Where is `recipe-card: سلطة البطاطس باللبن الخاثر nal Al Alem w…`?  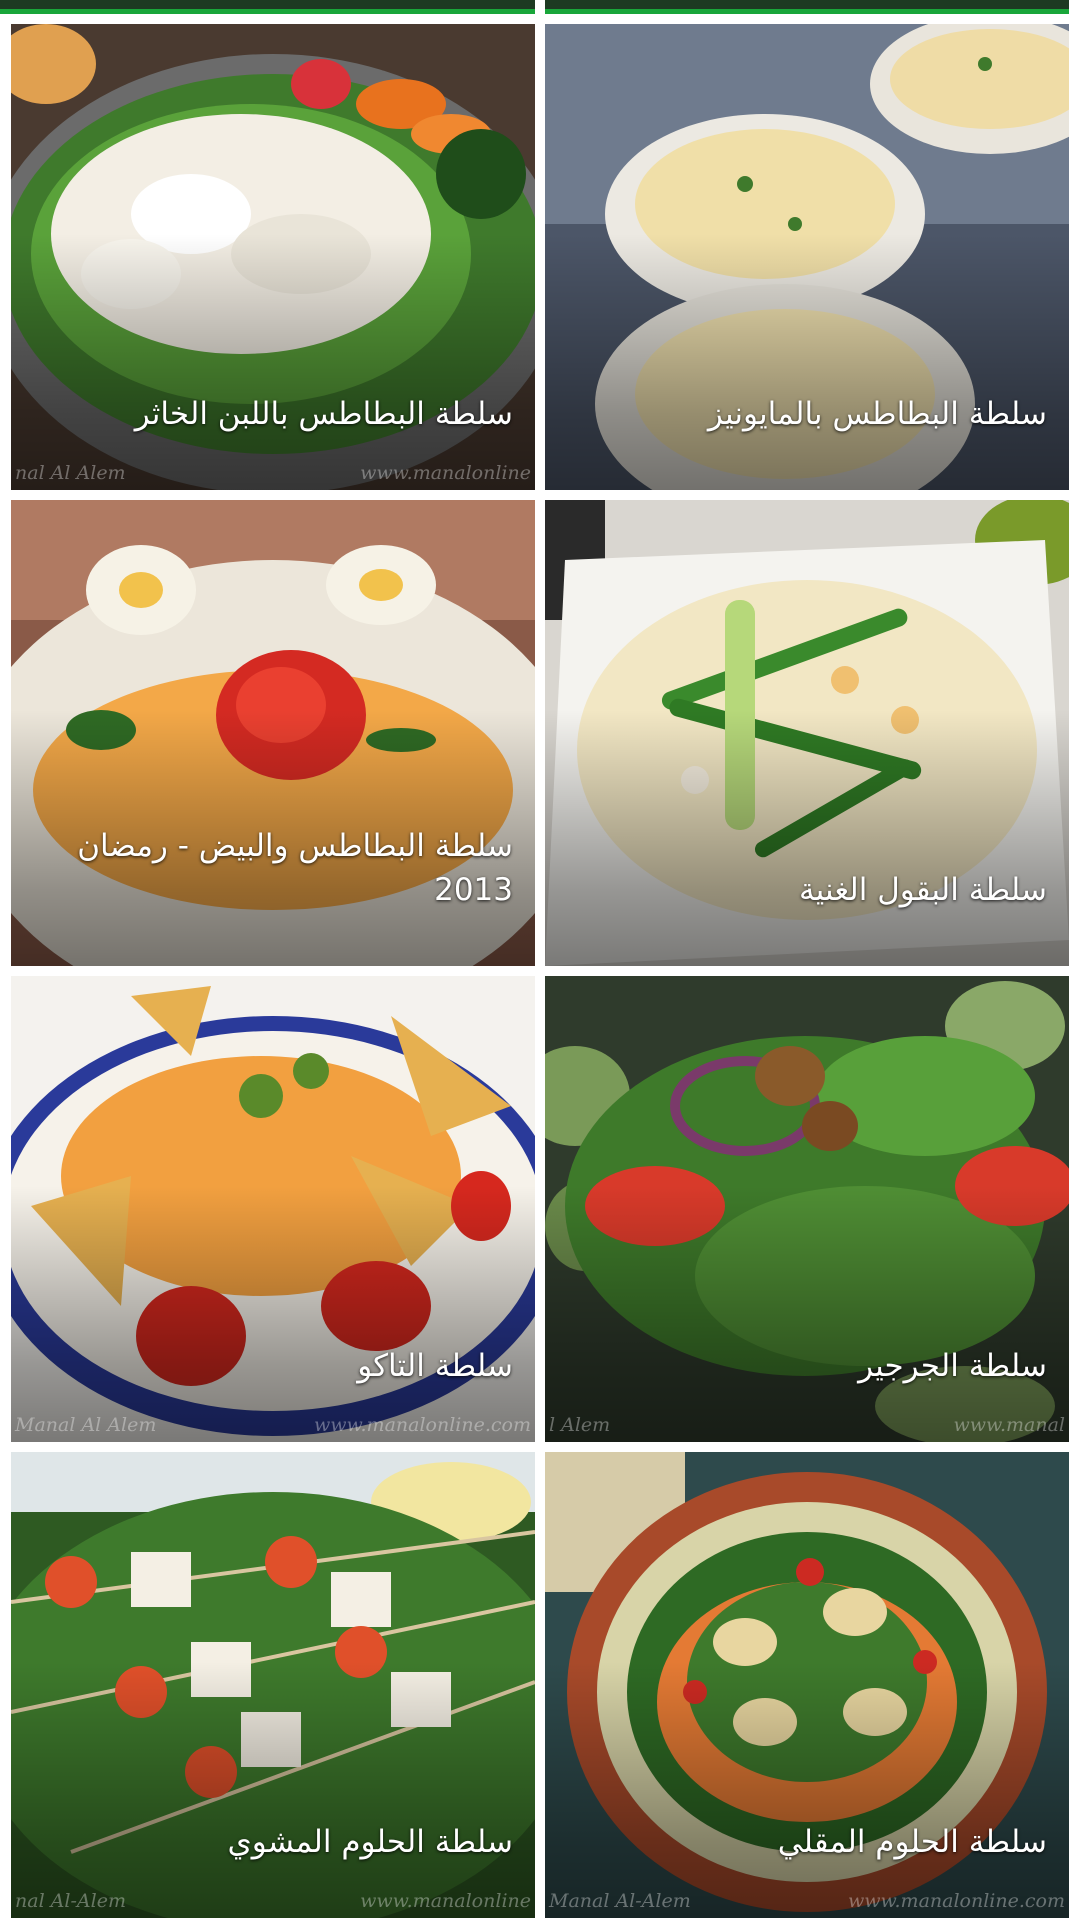
recipe-card: سلطة البطاطس باللبن الخاثر nal Al Alem w… is located at coordinates (273, 257).